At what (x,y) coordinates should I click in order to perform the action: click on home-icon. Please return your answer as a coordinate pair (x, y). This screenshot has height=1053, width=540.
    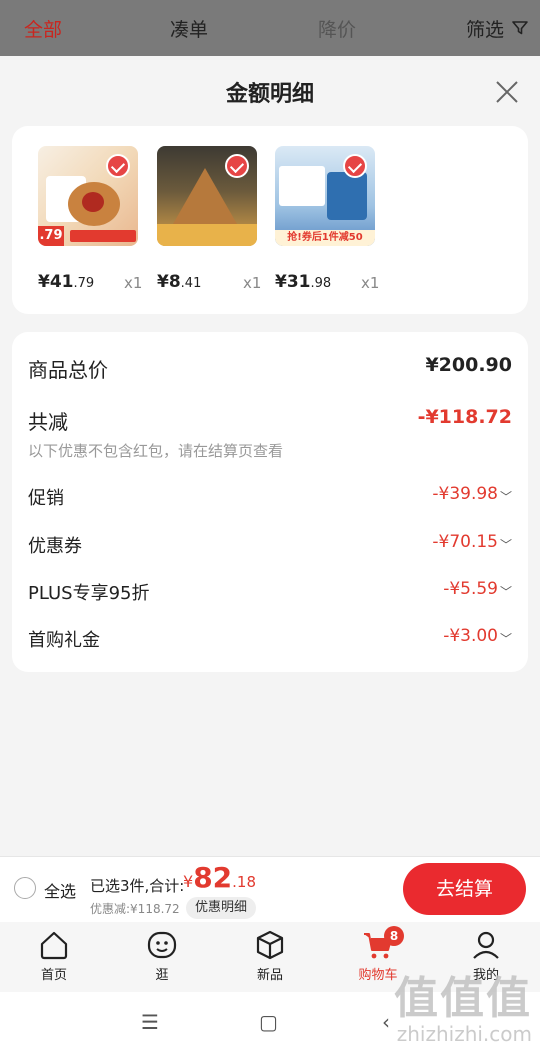
    Looking at the image, I should click on (54, 945).